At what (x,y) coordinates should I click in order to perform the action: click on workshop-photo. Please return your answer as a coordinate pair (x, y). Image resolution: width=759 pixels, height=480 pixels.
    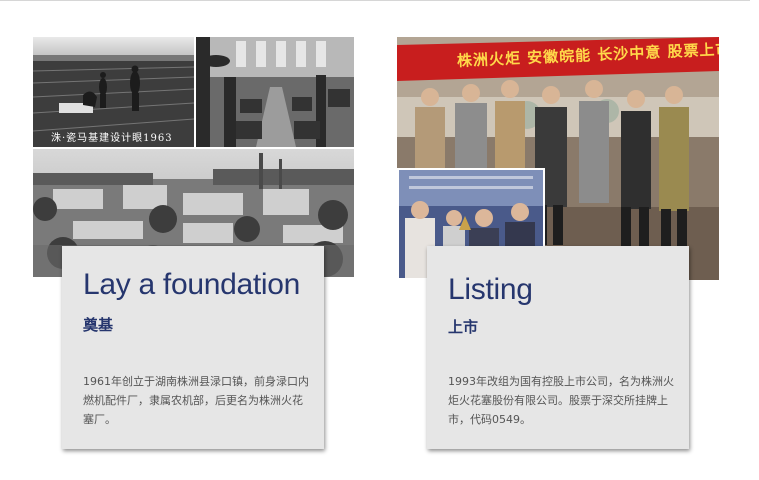
    Looking at the image, I should click on (275, 92).